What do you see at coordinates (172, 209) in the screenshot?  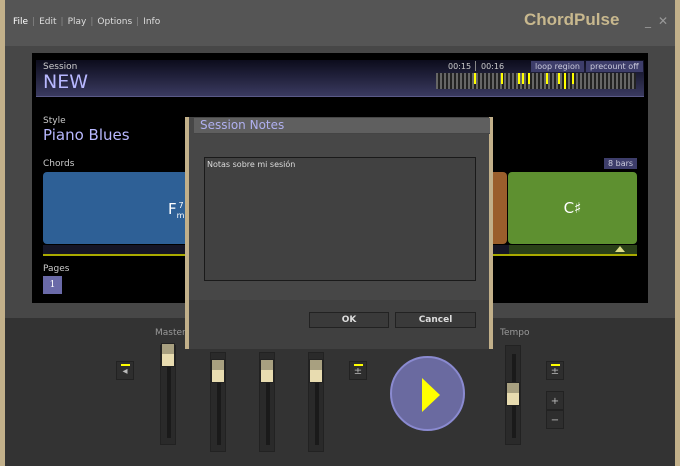 I see `chord-root: F` at bounding box center [172, 209].